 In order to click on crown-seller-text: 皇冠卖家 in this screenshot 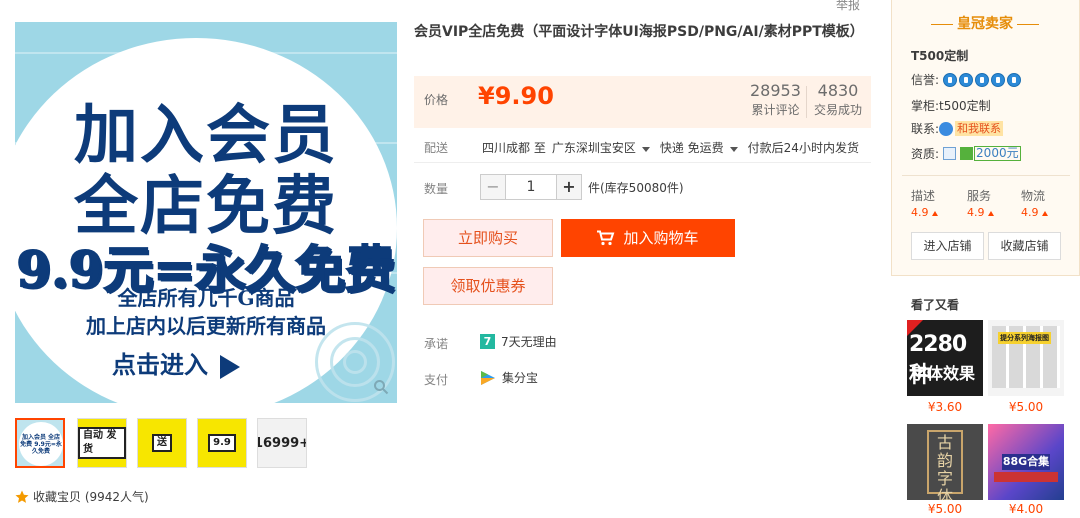, I will do `click(985, 24)`.